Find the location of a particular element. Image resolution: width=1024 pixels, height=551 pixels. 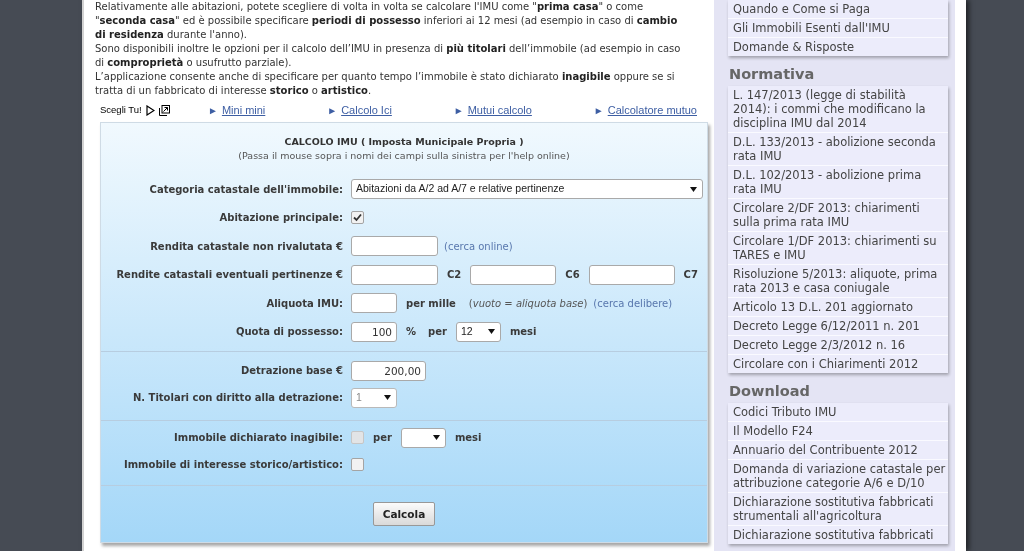

sidebar-heading: Download is located at coordinates (770, 391).